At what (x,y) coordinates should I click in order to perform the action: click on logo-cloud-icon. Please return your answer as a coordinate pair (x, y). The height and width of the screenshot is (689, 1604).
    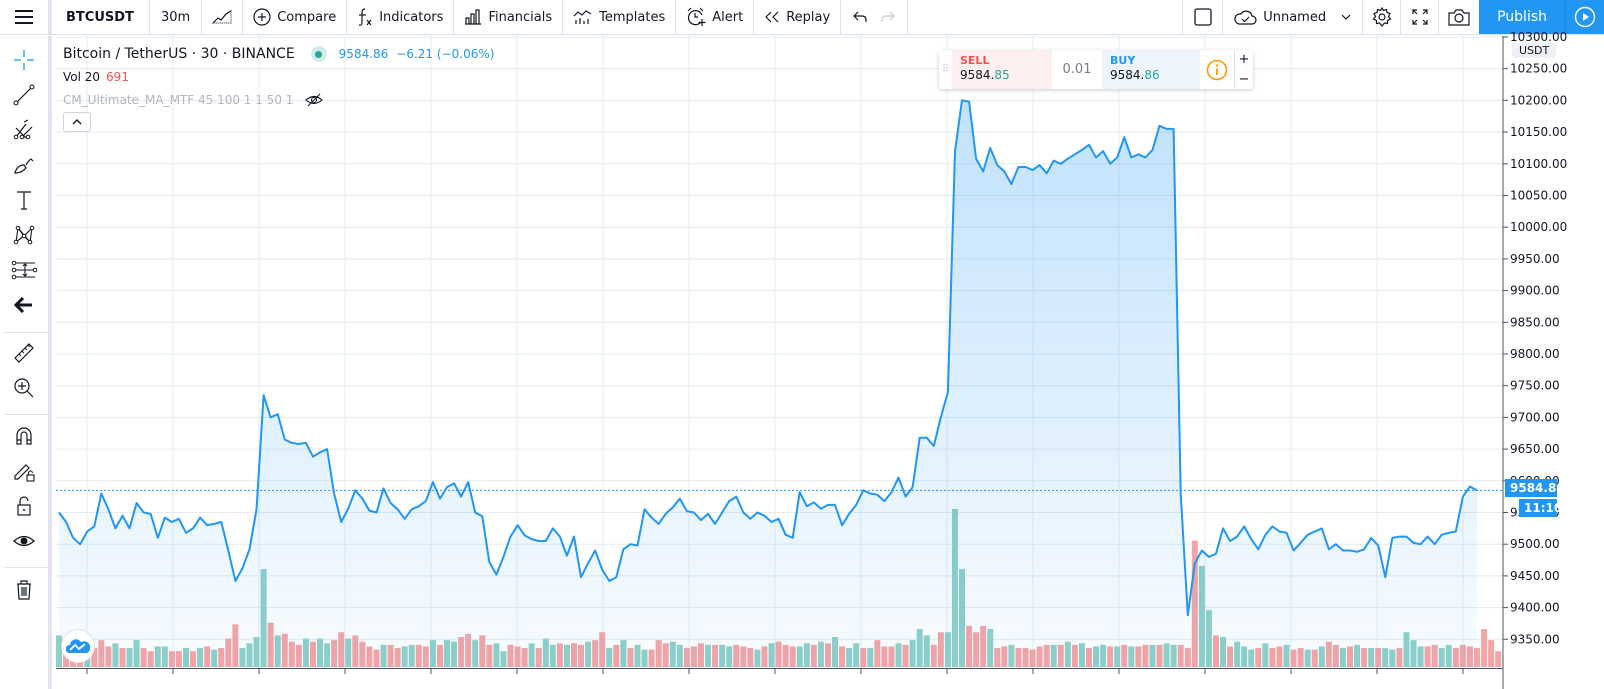
    Looking at the image, I should click on (78, 646).